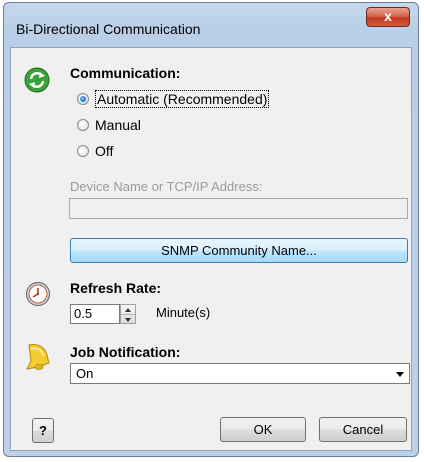 The width and height of the screenshot is (424, 462). I want to click on radio-manual: Manual, so click(109, 125).